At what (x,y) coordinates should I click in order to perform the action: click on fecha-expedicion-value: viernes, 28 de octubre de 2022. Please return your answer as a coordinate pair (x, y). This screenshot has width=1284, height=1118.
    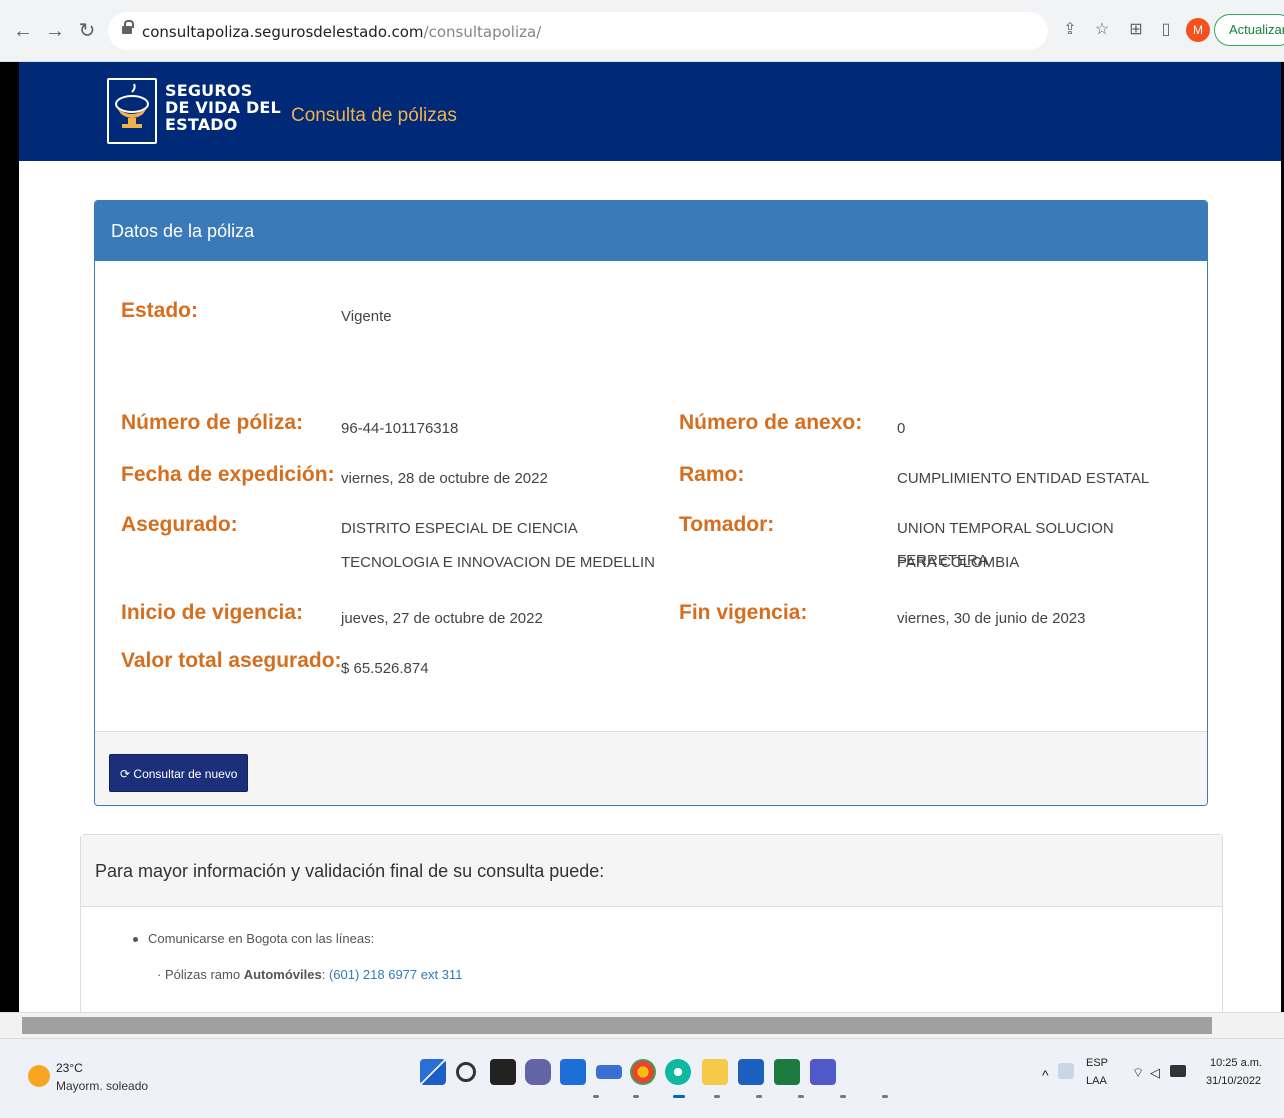
    Looking at the image, I should click on (444, 478).